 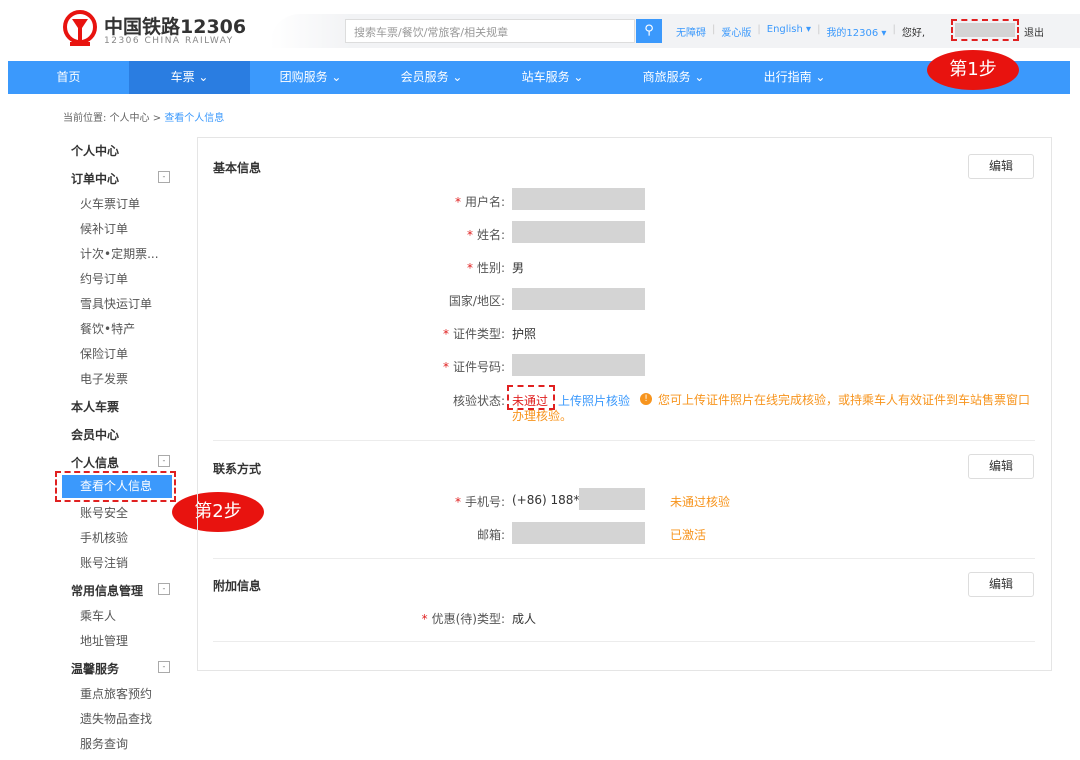 I want to click on name-value-redacted, so click(x=578, y=232).